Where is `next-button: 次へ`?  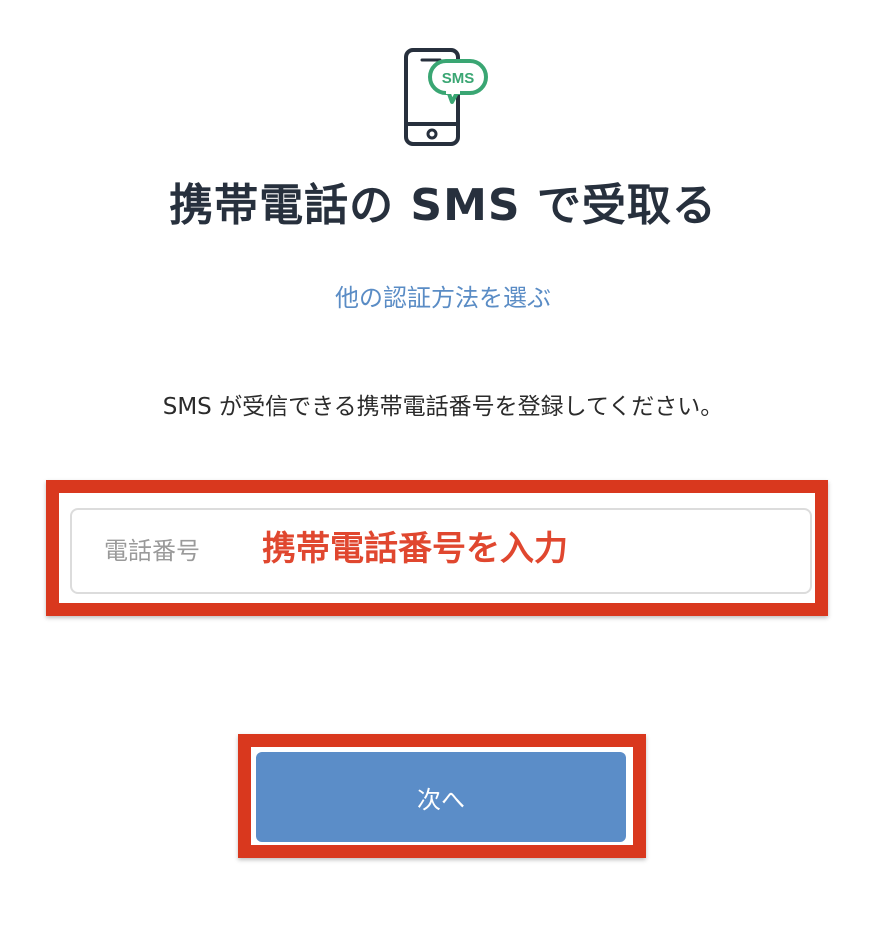
next-button: 次へ is located at coordinates (441, 797).